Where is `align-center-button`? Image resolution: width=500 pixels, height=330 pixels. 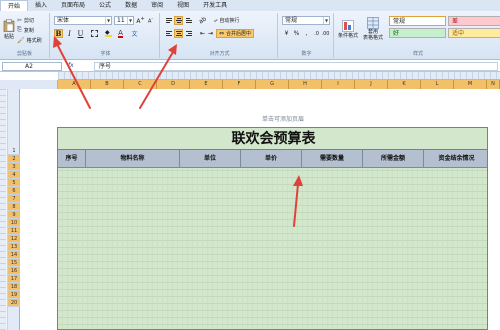
align-center-button is located at coordinates (178, 33).